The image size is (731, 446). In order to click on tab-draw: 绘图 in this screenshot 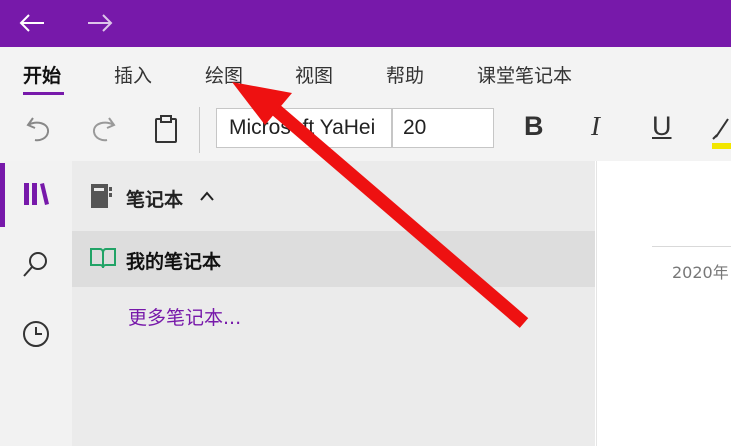, I will do `click(224, 74)`.